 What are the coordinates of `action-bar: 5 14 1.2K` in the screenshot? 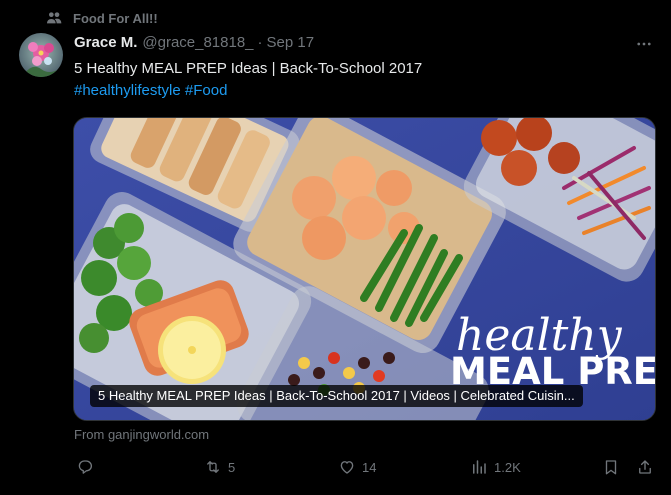 It's located at (365, 469).